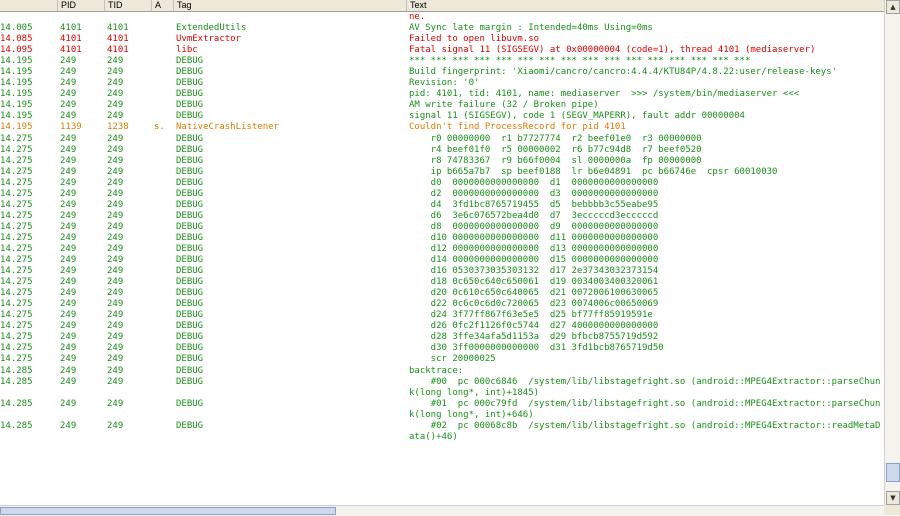 Image resolution: width=900 pixels, height=516 pixels. I want to click on log-row: ne., so click(442, 17).